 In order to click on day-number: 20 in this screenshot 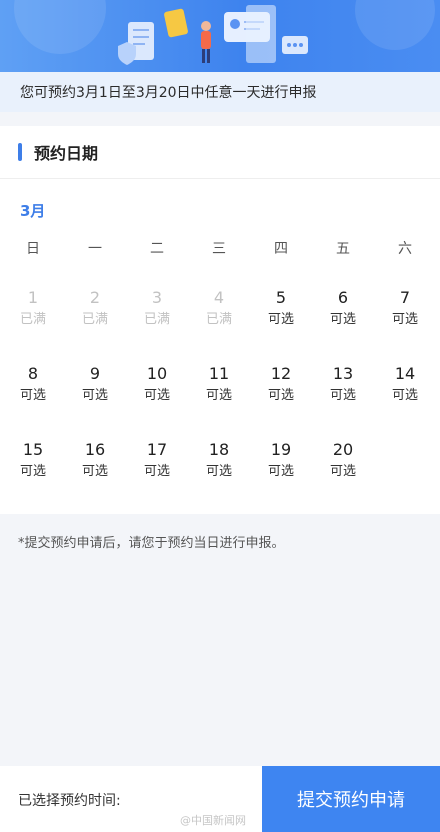, I will do `click(343, 449)`.